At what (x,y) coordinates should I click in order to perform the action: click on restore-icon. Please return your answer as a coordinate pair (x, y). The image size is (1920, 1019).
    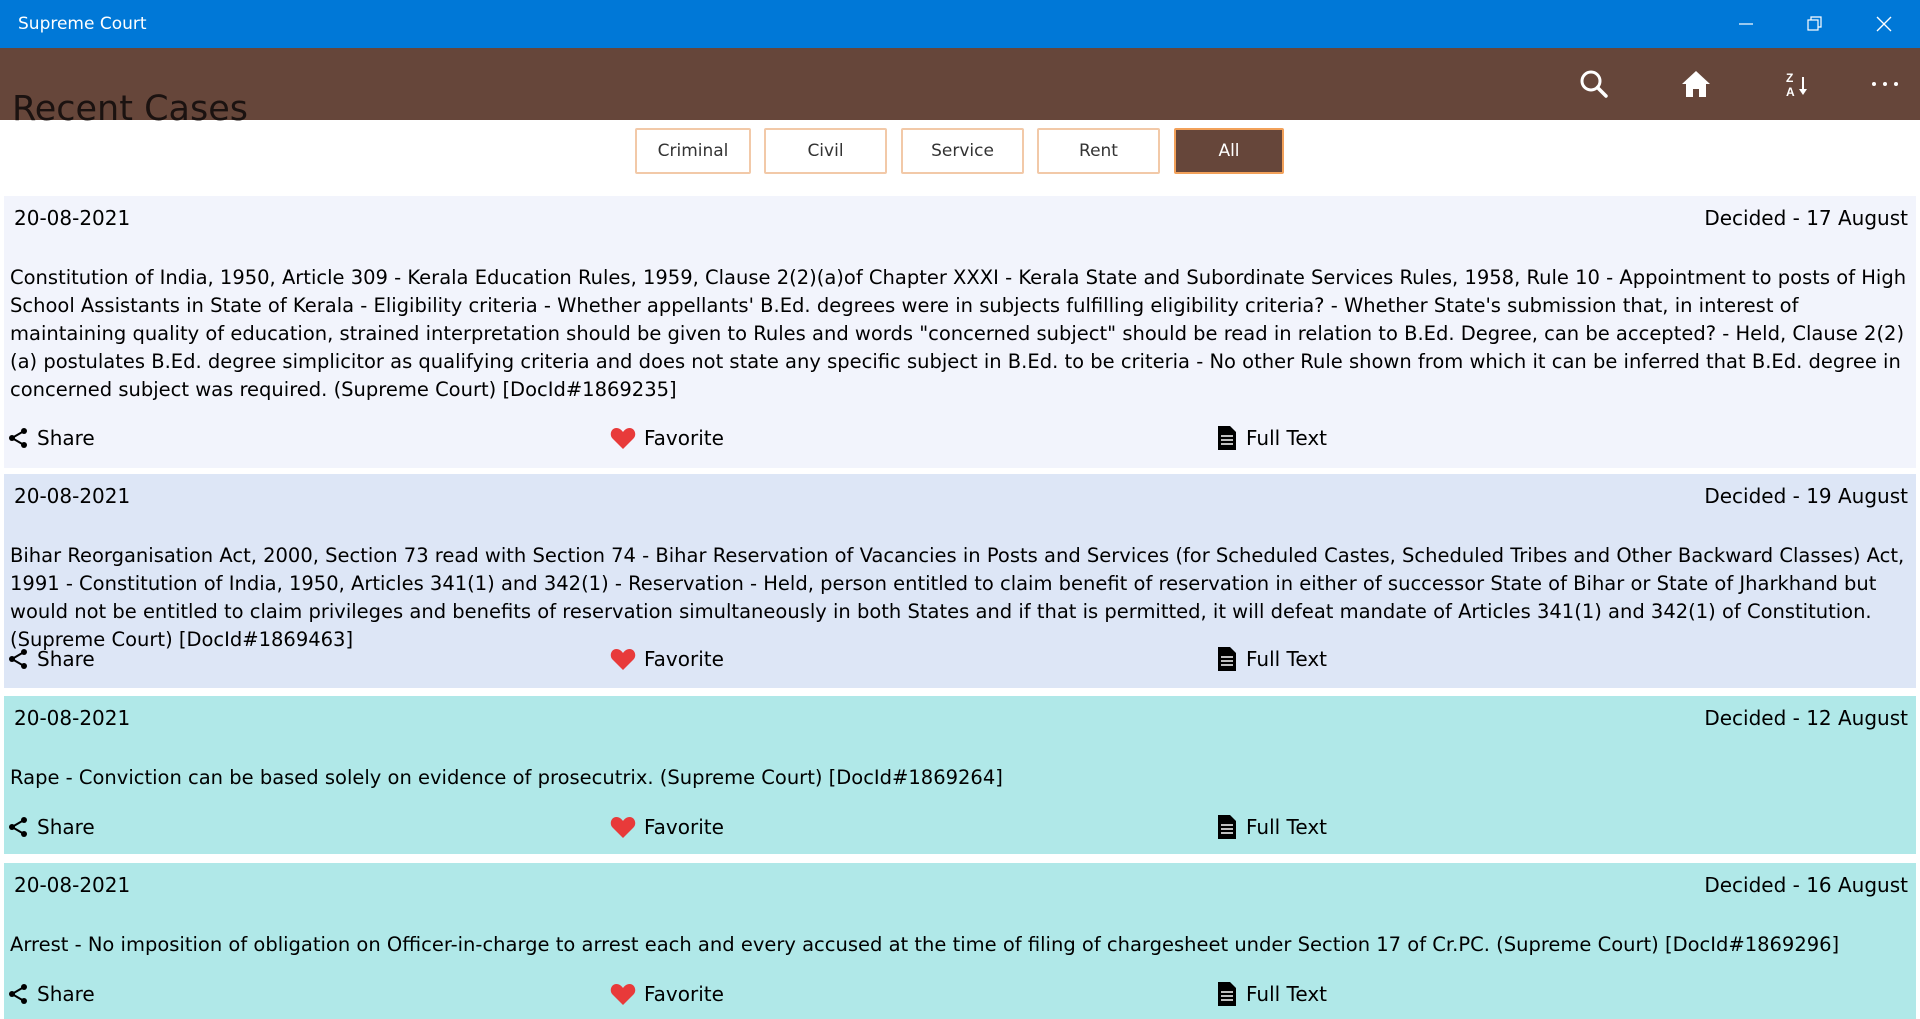
    Looking at the image, I should click on (1814, 23).